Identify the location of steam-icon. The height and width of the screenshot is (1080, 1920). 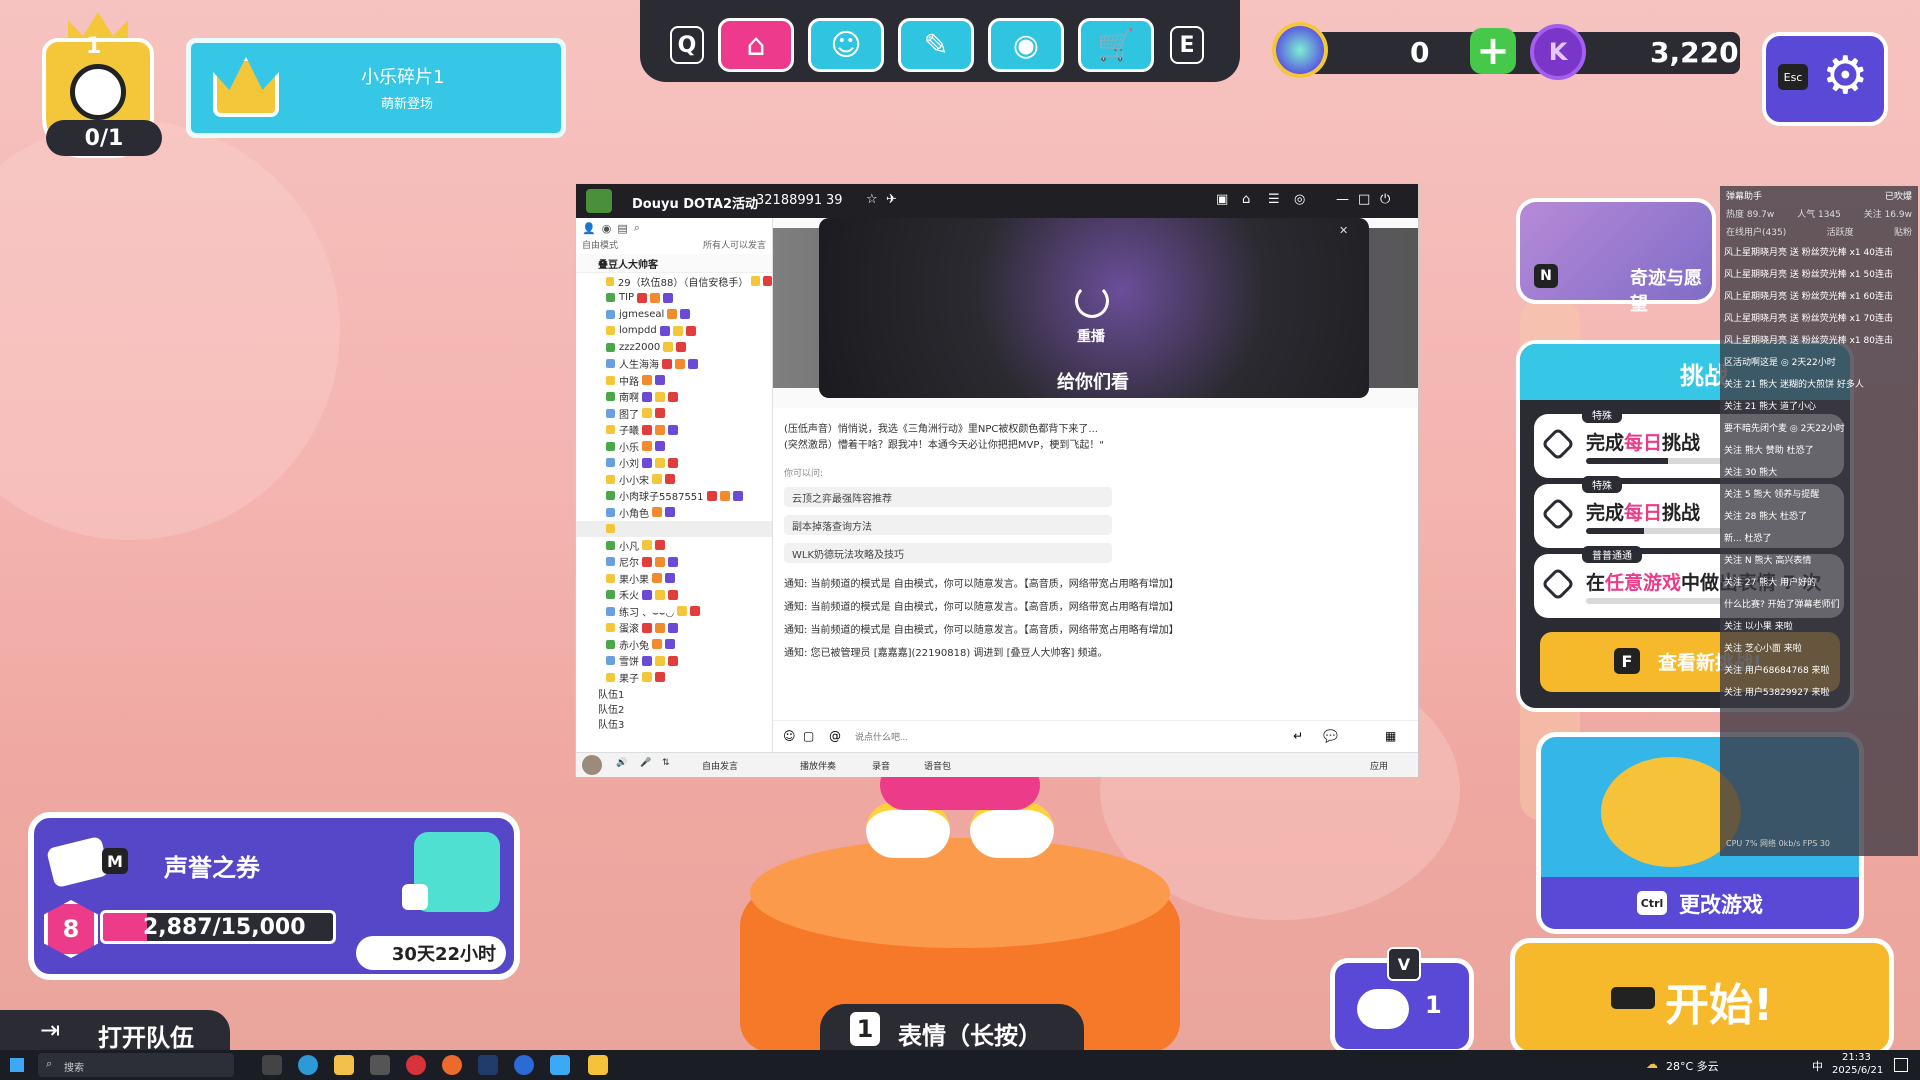
(488, 1065).